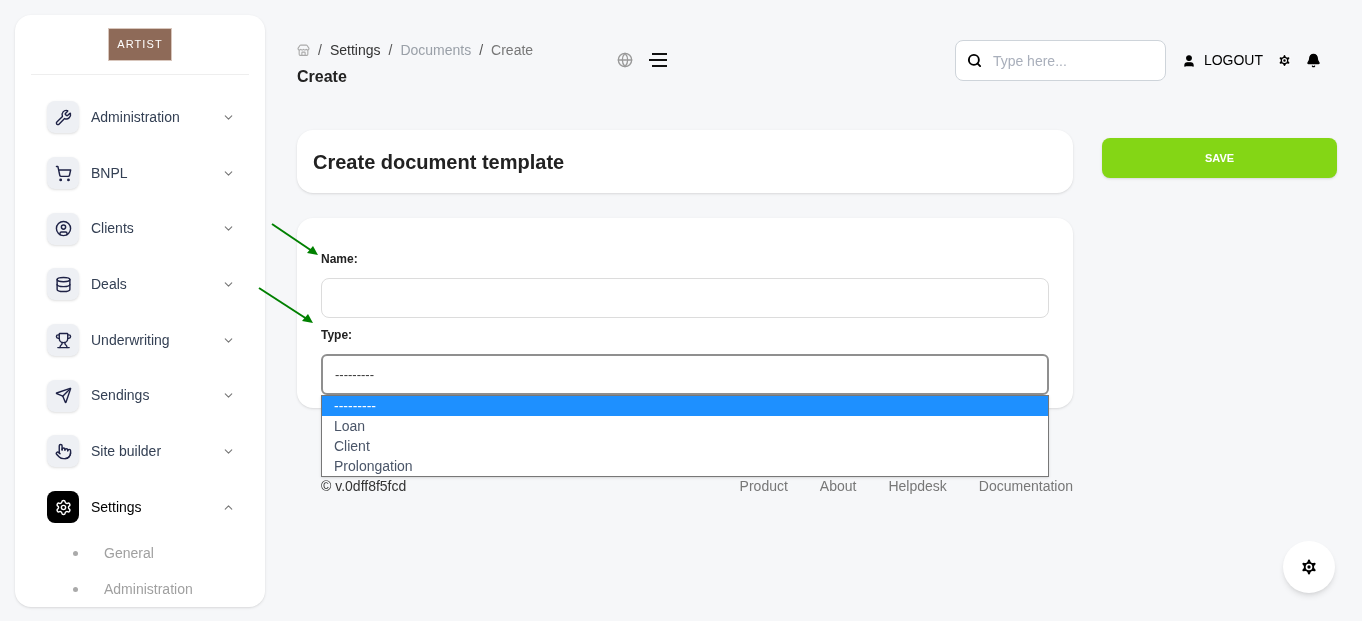 This screenshot has width=1362, height=621. Describe the element at coordinates (63, 117) in the screenshot. I see `tools-icon` at that location.